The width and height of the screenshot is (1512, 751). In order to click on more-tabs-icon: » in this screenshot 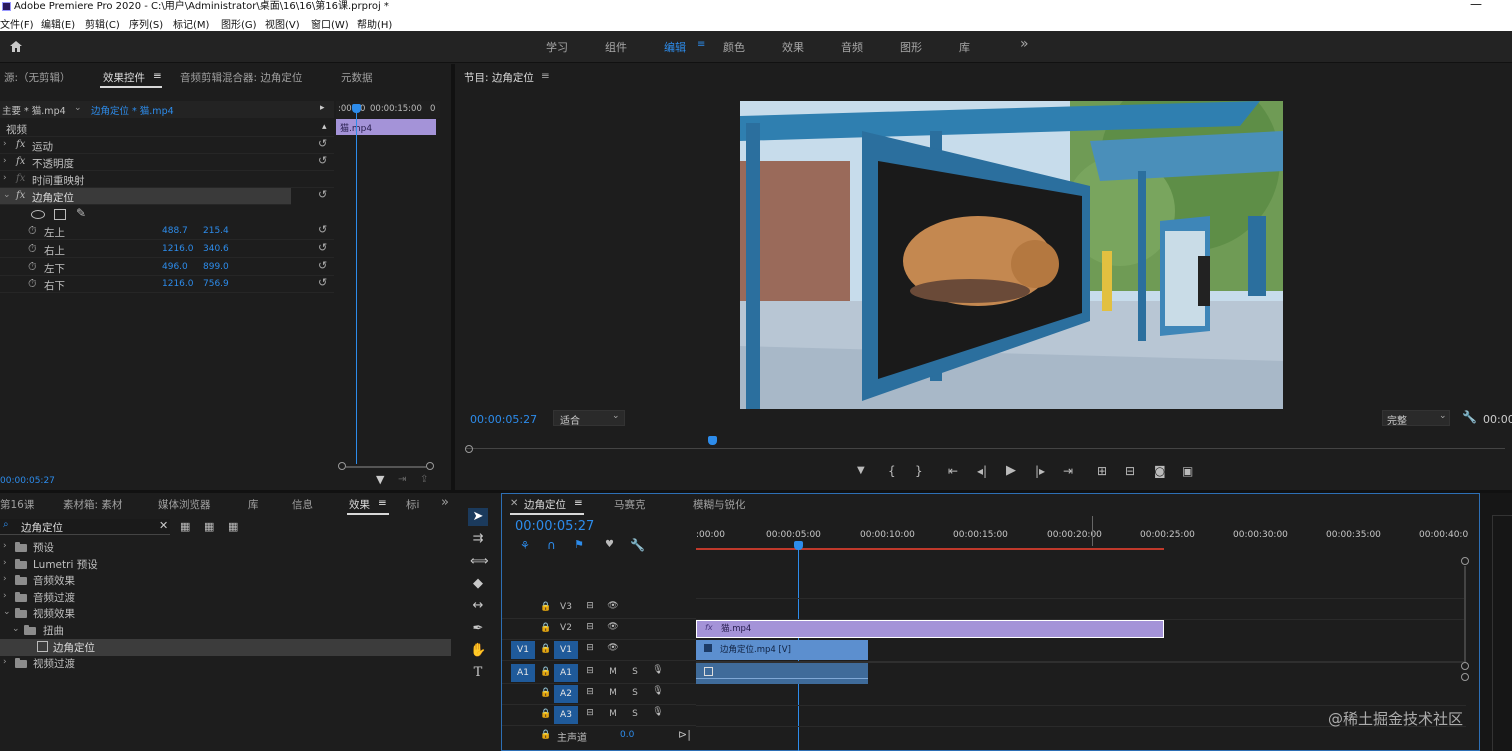, I will do `click(445, 502)`.